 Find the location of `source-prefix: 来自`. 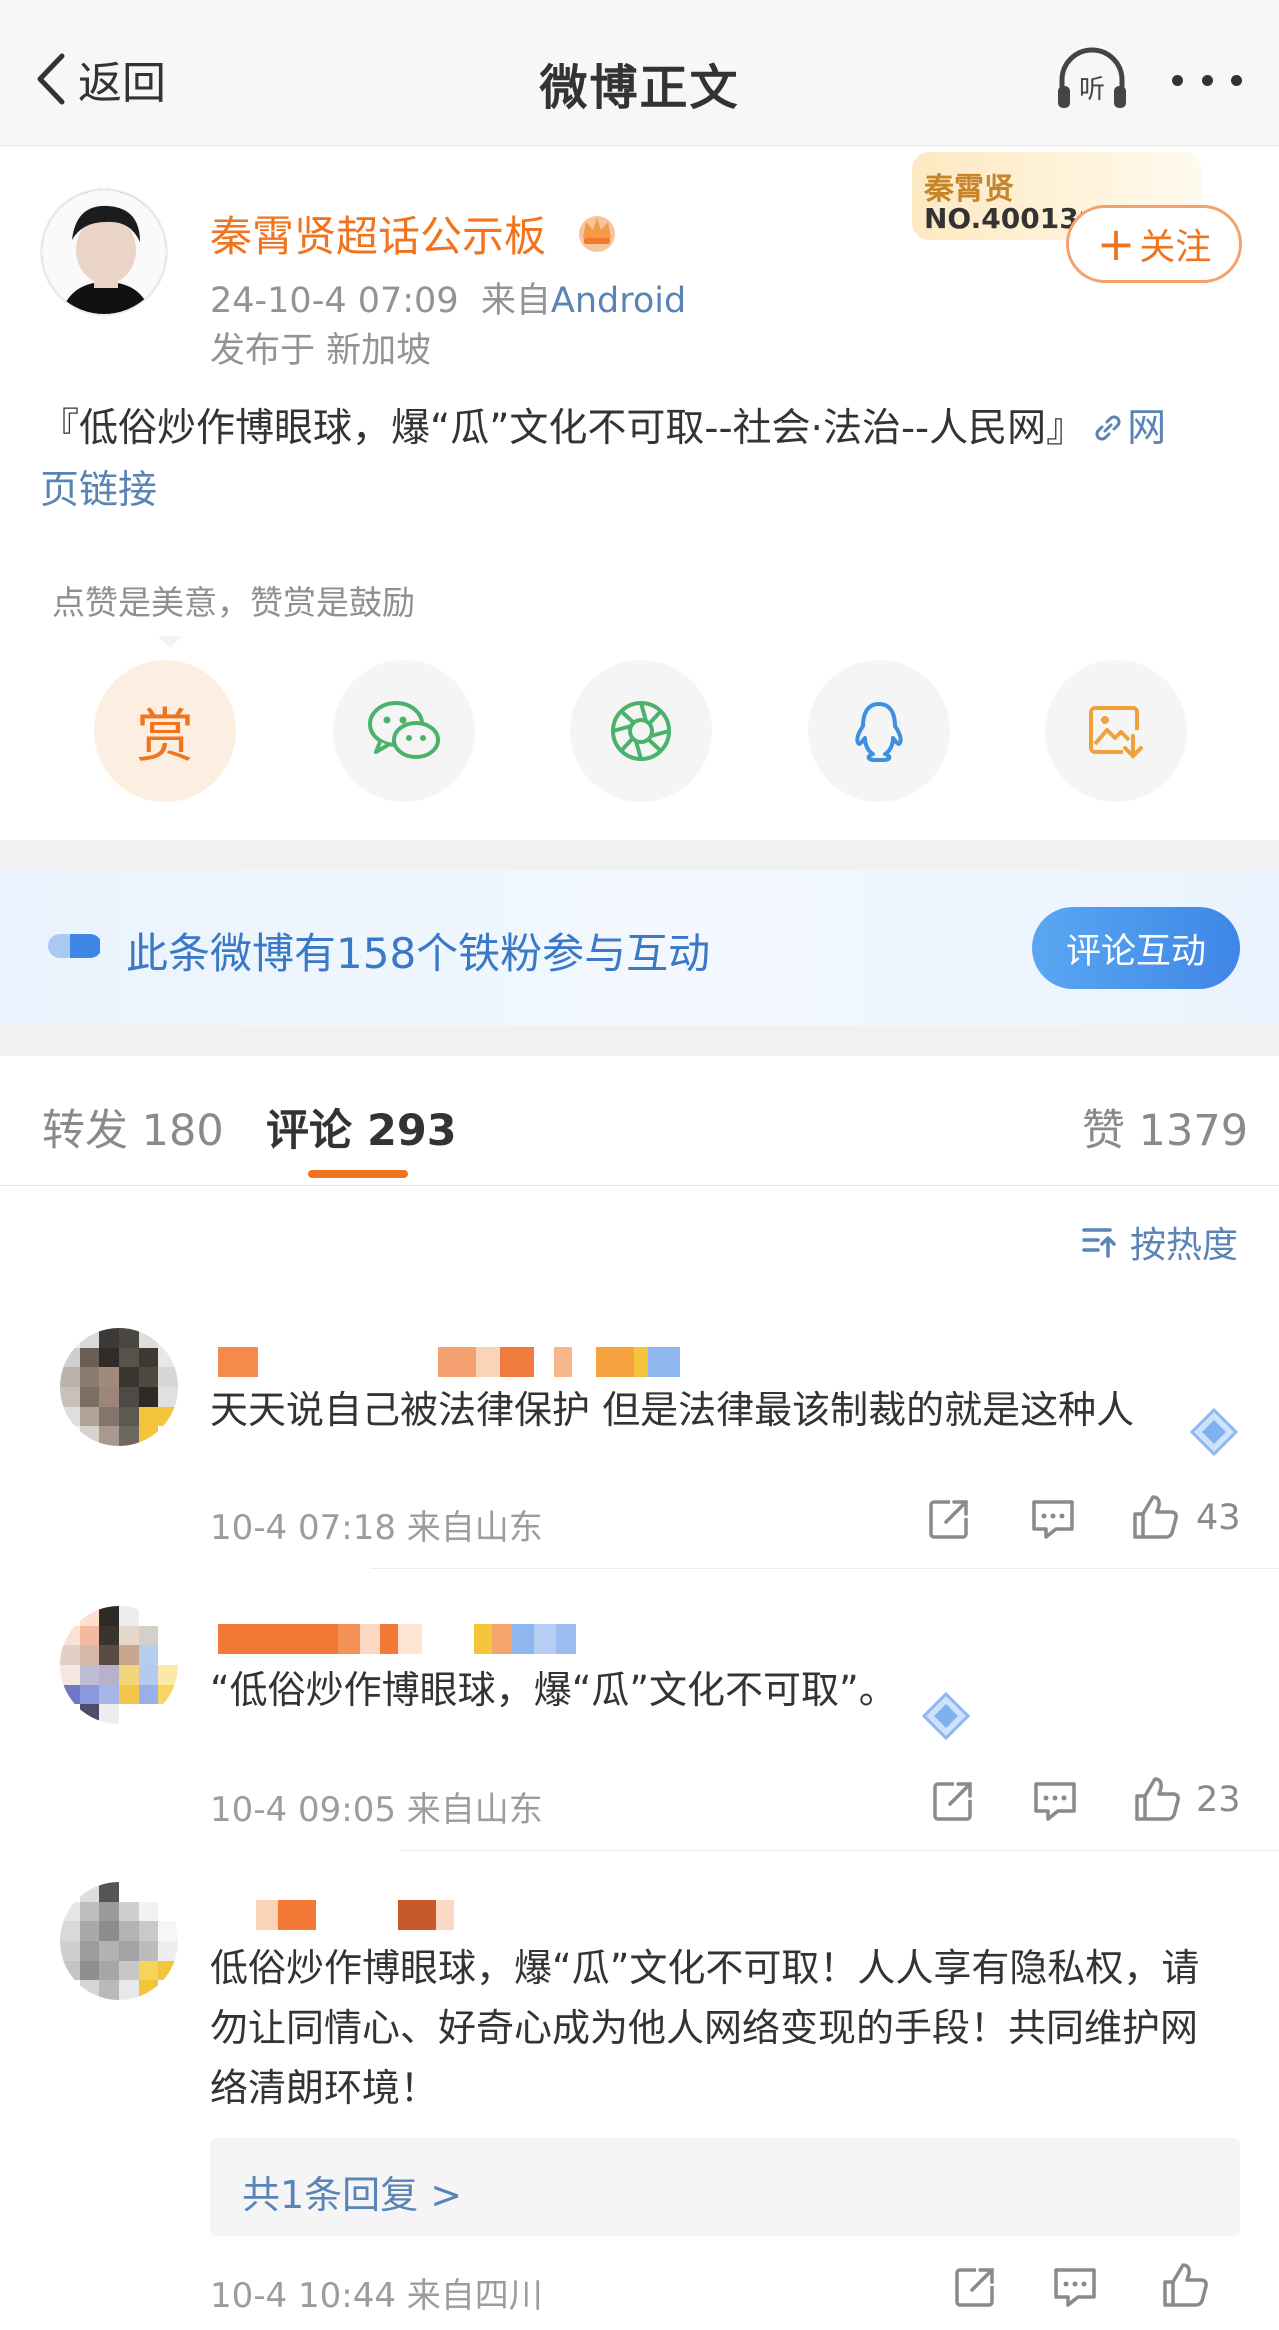

source-prefix: 来自 is located at coordinates (515, 301).